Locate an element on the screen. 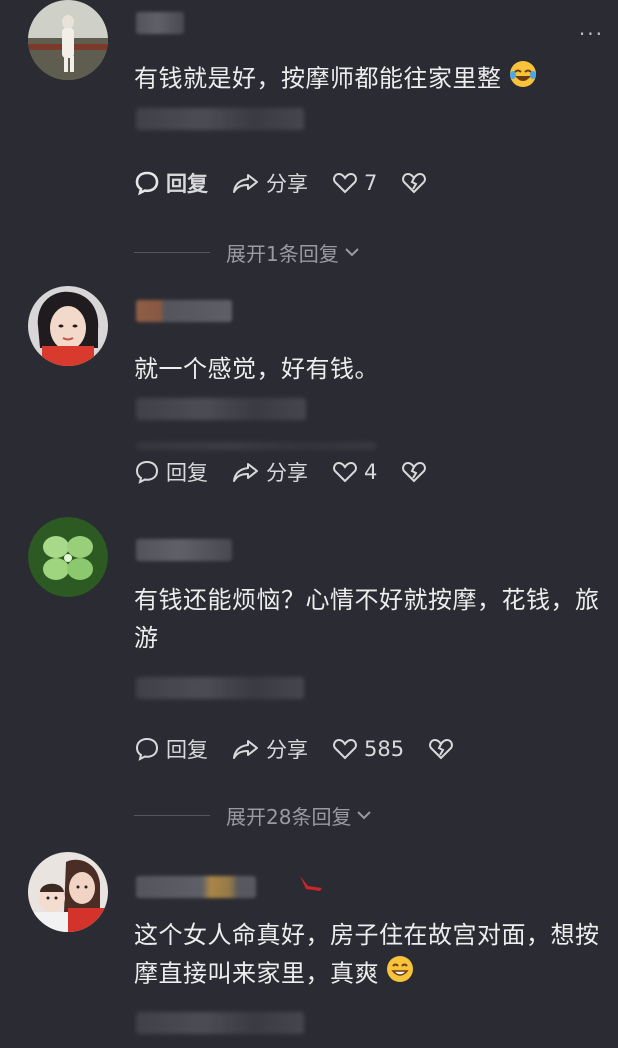  location-blurred is located at coordinates (256, 446).